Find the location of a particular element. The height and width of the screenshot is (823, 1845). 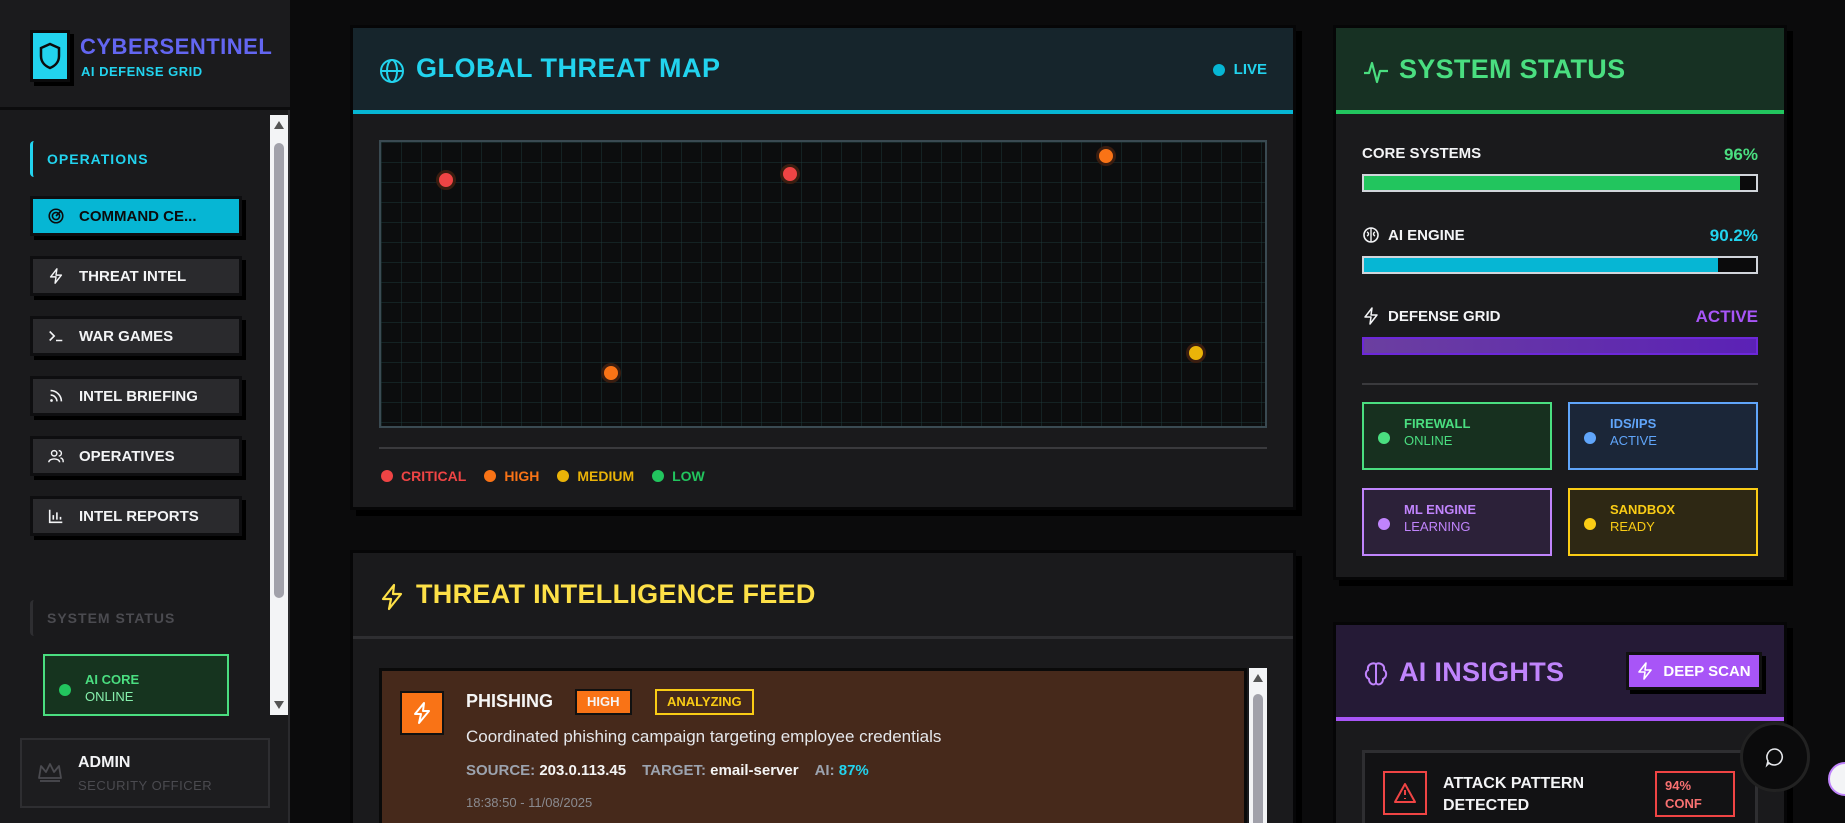

metric-label: DEFENSE GRID is located at coordinates (1444, 316).